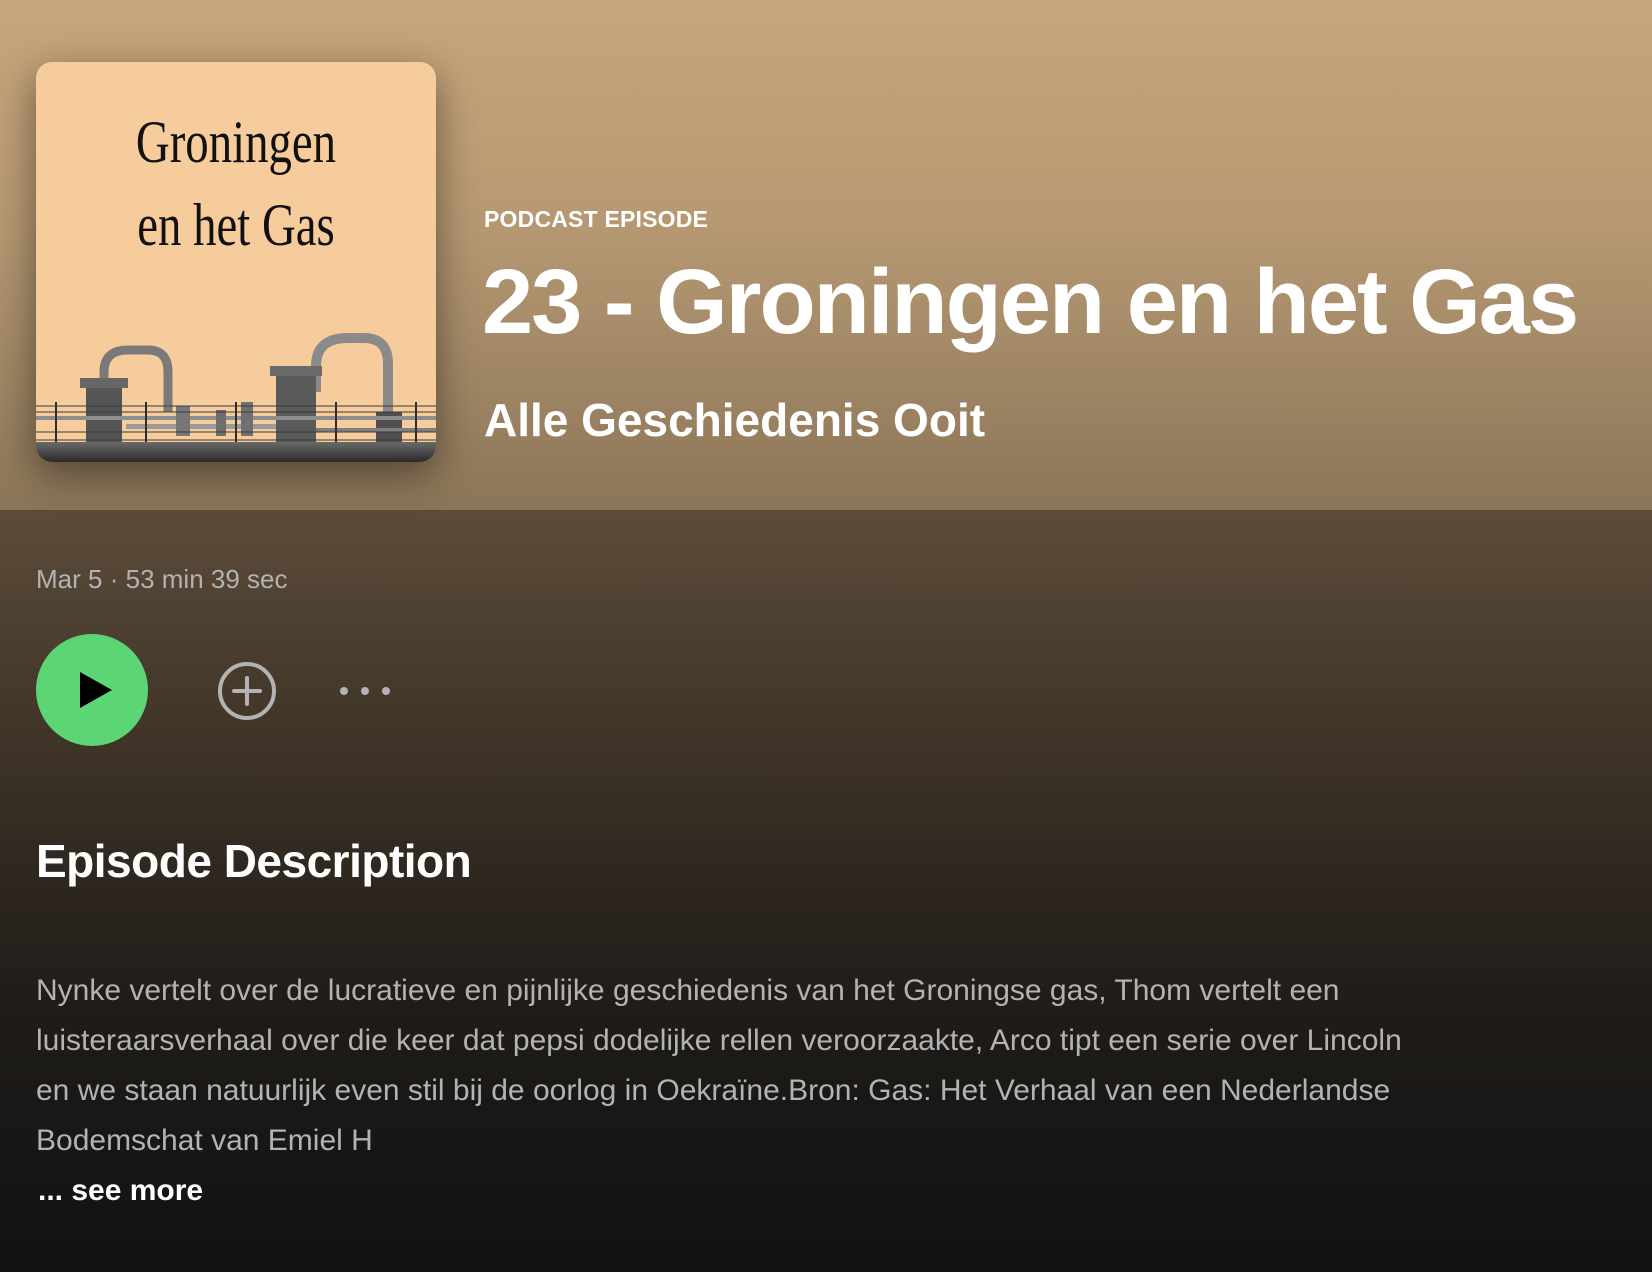 This screenshot has height=1272, width=1652. Describe the element at coordinates (236, 397) in the screenshot. I see `gas-installation-illustration` at that location.